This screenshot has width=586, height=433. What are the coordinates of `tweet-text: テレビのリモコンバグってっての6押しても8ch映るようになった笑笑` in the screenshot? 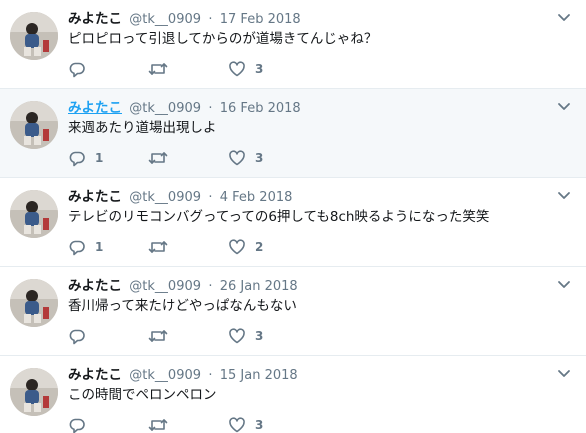 It's located at (279, 217).